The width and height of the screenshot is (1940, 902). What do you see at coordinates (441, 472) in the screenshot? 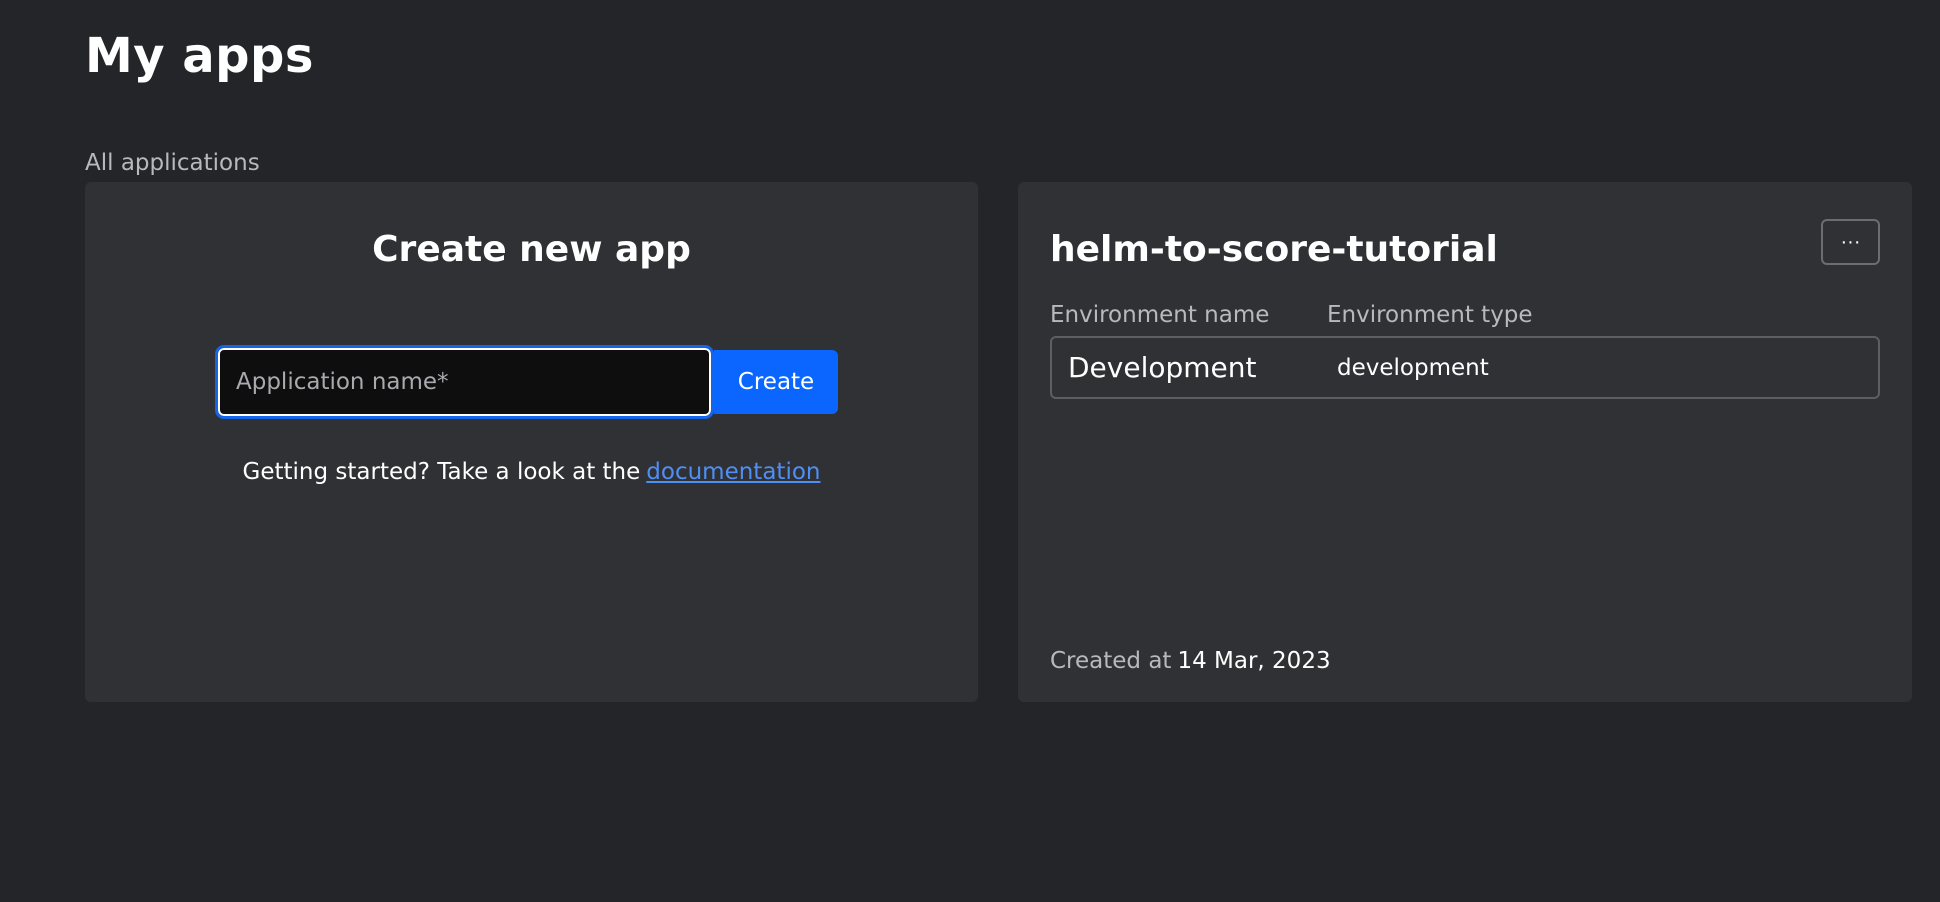
I see `help-text: Getting started? Take a look at the` at bounding box center [441, 472].